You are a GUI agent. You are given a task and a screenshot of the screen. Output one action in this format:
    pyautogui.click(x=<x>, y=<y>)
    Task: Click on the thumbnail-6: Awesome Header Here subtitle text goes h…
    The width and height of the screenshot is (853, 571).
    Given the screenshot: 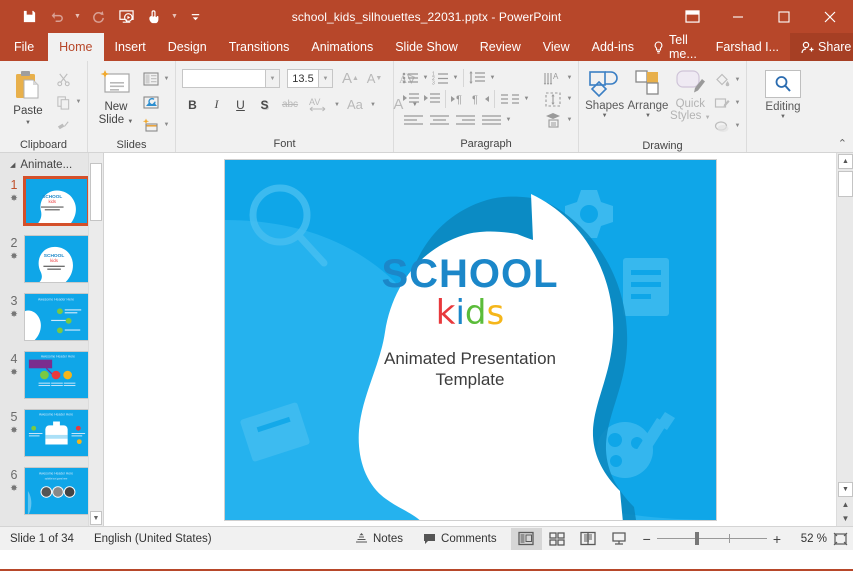 What is the action you would take?
    pyautogui.click(x=56, y=491)
    